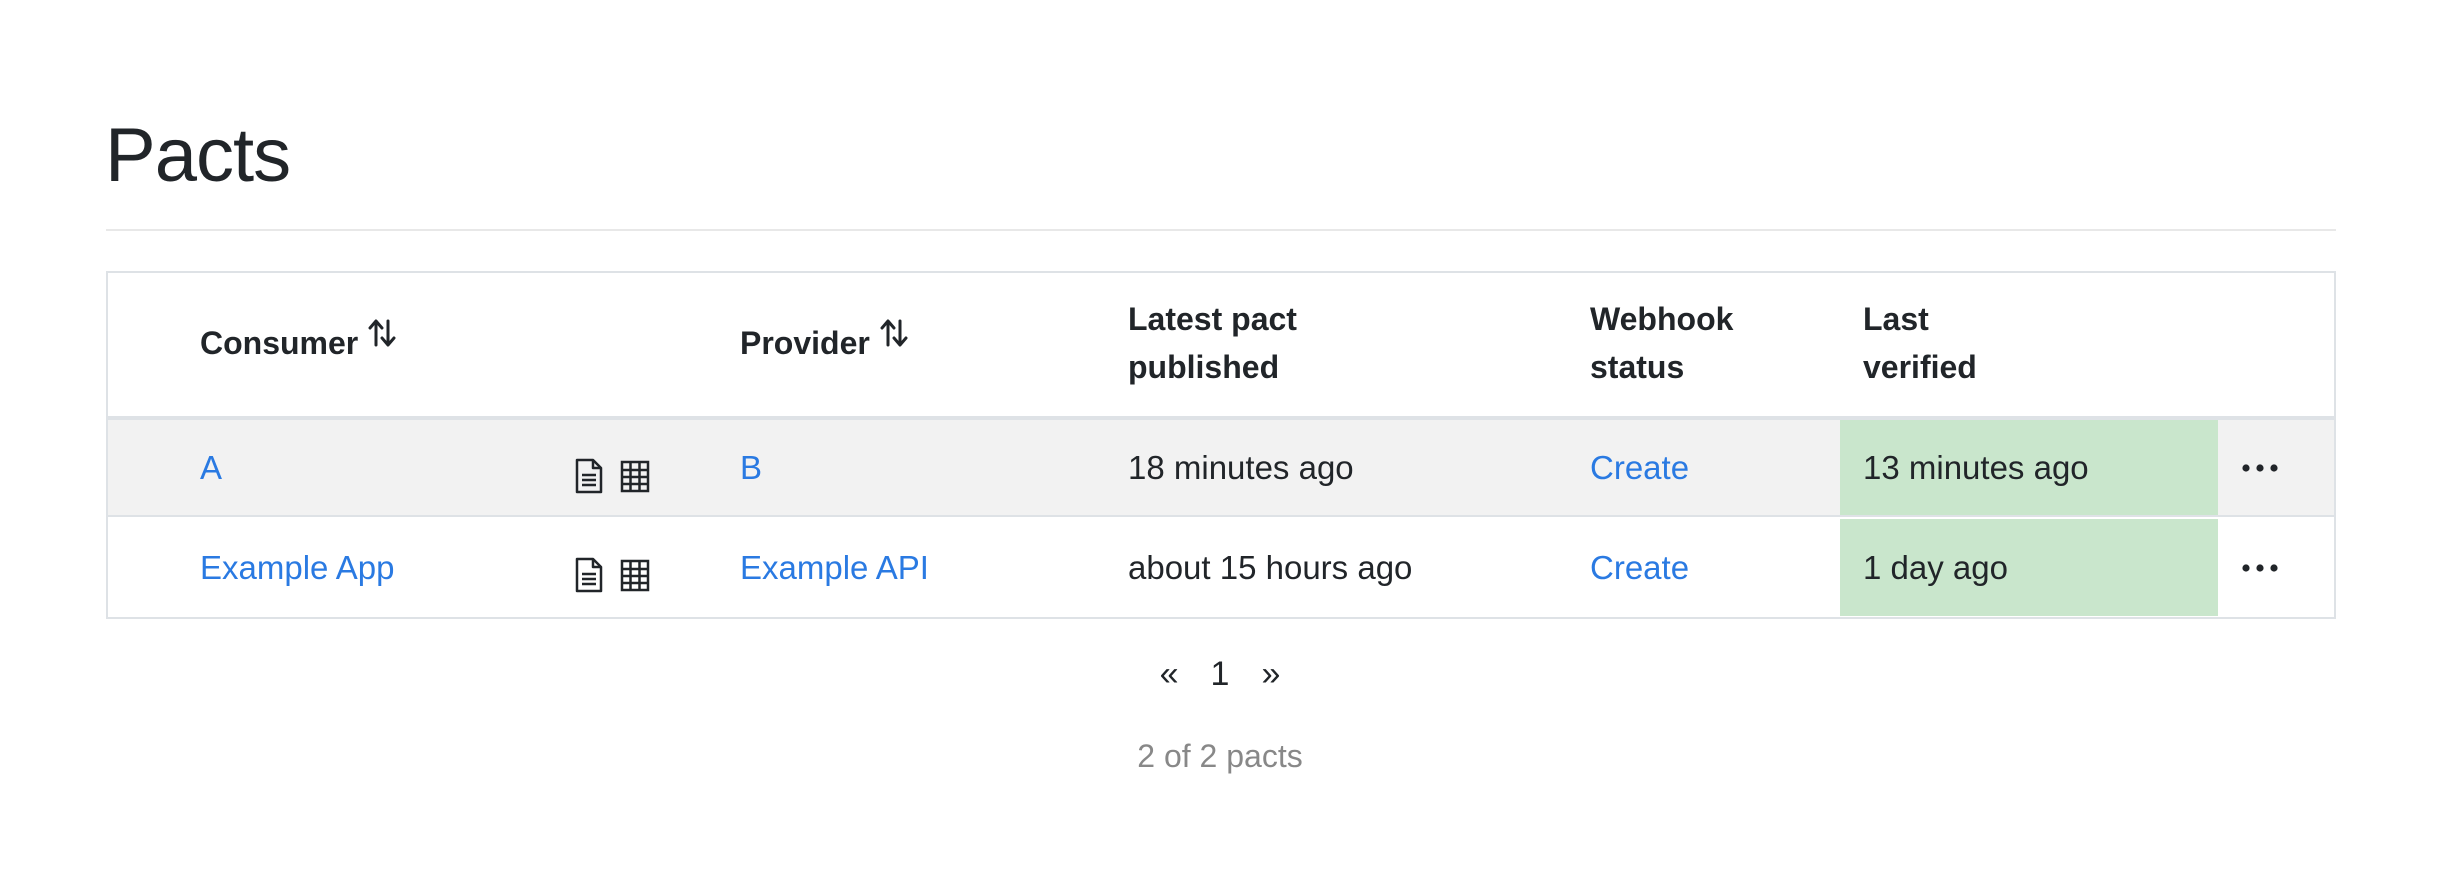 The image size is (2440, 894). Describe the element at coordinates (1241, 467) in the screenshot. I see `latest-pact-published: 18 minutes ago` at that location.